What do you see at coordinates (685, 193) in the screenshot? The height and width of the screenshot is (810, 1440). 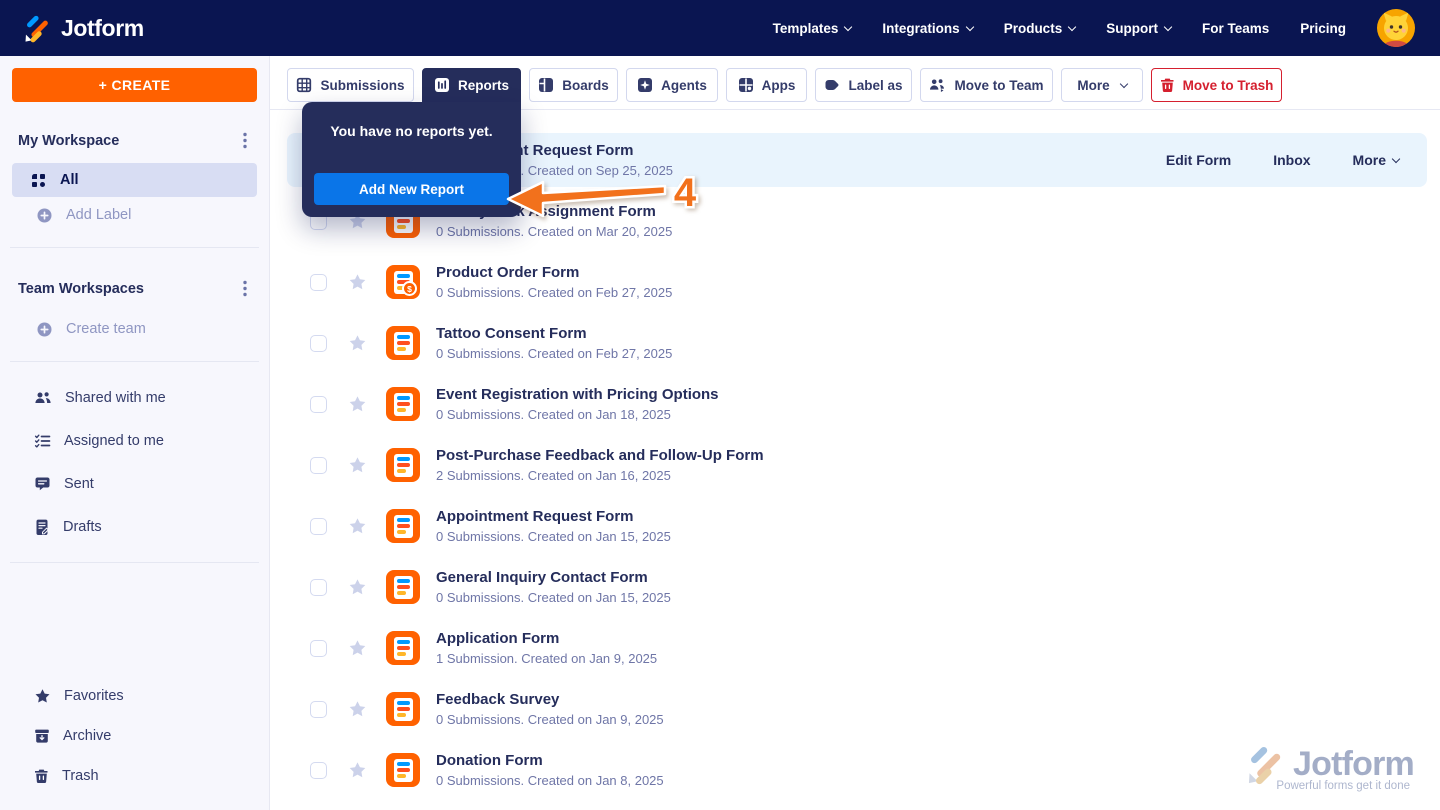 I see `svg-text: 4` at bounding box center [685, 193].